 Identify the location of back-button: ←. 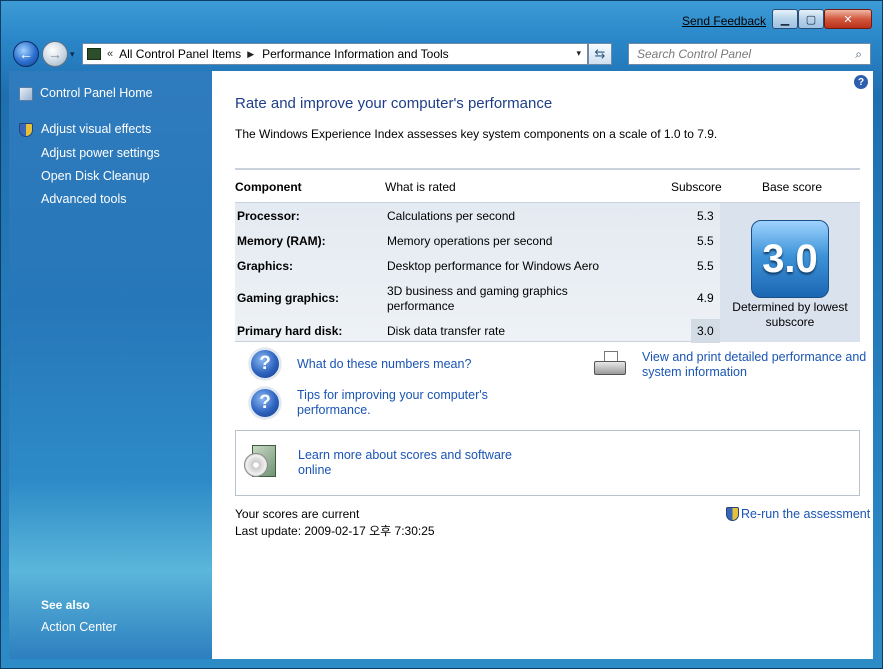
(26, 54).